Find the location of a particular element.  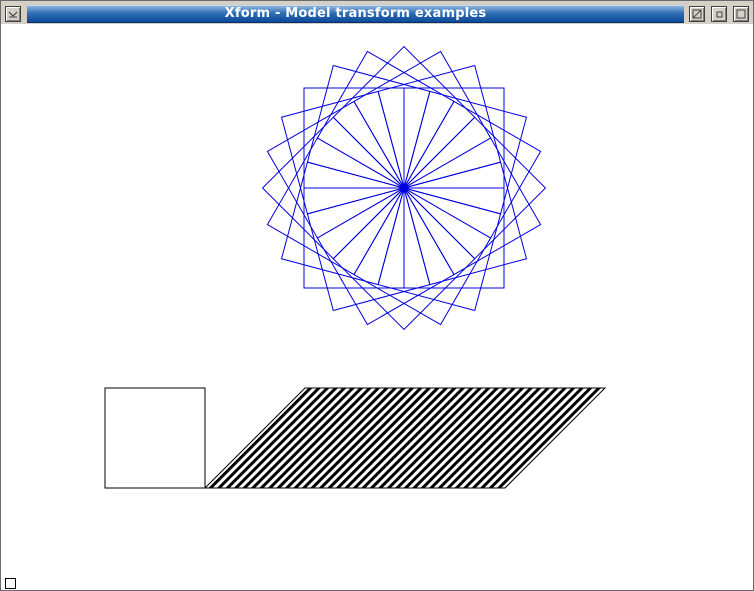

unit-square is located at coordinates (155, 438).